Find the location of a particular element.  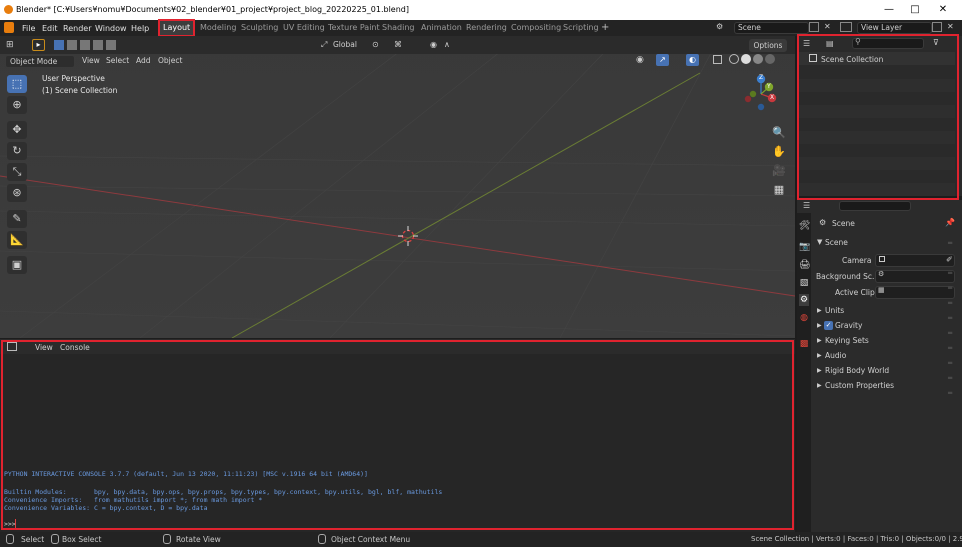

properties-search-input is located at coordinates (875, 206).